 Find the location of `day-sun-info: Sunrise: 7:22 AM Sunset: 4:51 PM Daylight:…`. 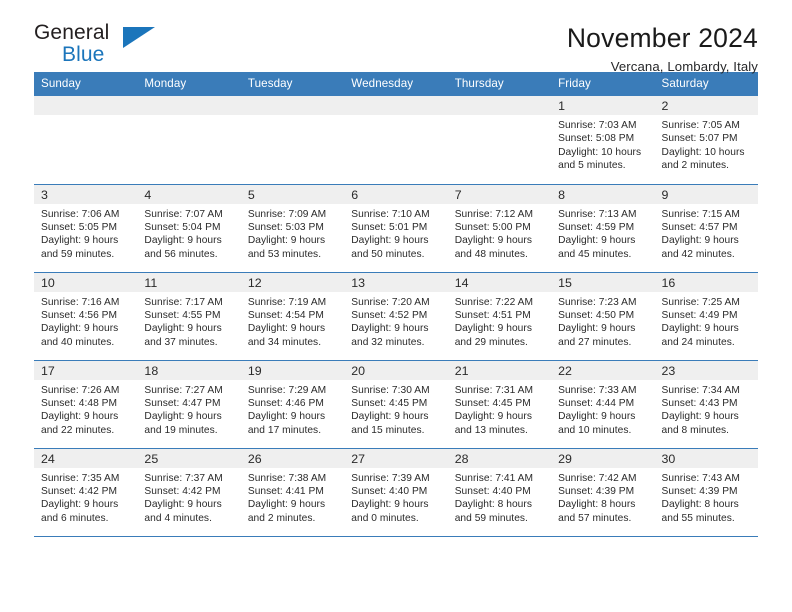

day-sun-info: Sunrise: 7:22 AM Sunset: 4:51 PM Daylight:… is located at coordinates (499, 321).